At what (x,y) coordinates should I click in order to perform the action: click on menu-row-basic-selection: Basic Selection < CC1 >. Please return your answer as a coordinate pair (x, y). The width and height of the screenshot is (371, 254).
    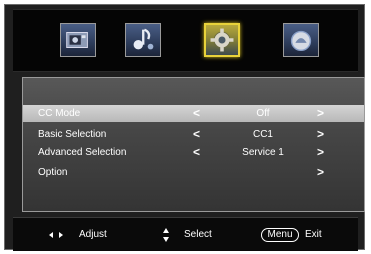
    Looking at the image, I should click on (193, 134).